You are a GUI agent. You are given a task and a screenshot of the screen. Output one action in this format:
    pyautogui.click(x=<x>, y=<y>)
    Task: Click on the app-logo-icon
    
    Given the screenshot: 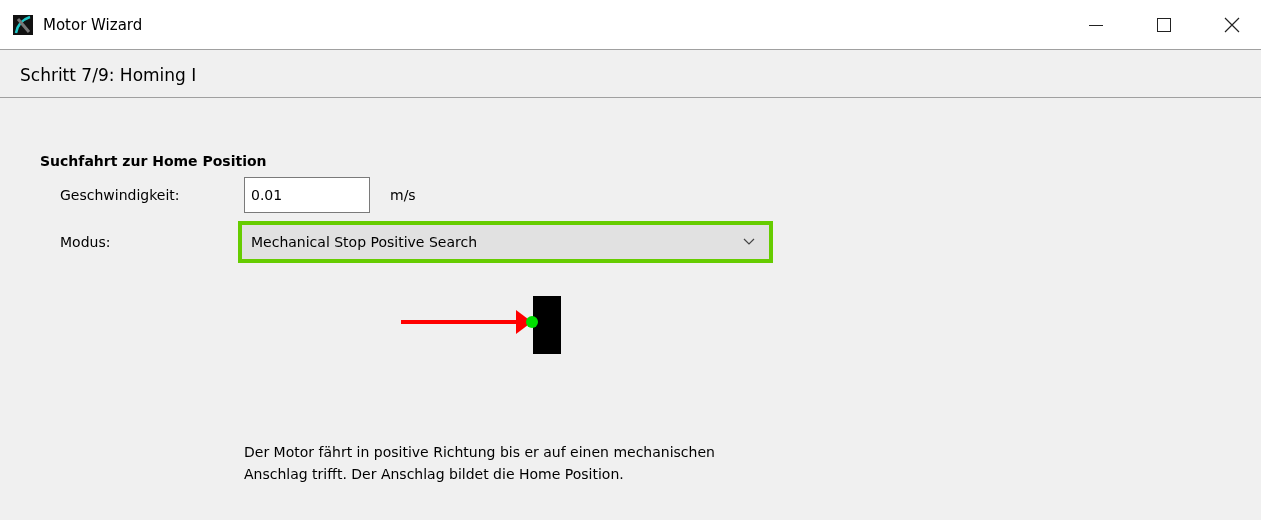 What is the action you would take?
    pyautogui.click(x=23, y=24)
    